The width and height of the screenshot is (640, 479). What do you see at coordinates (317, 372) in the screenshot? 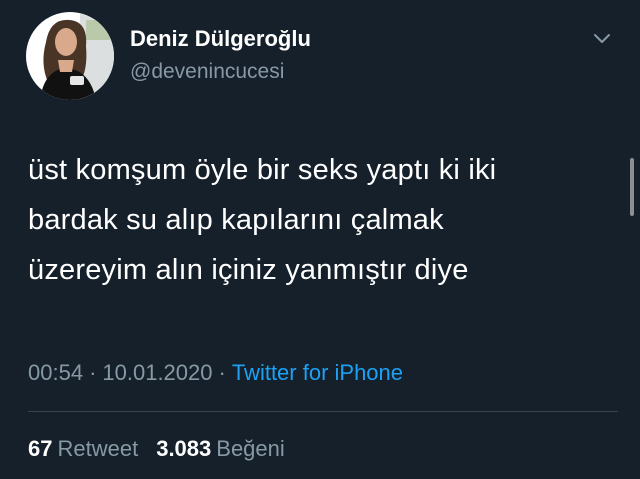
I see `tweet-source-link: Twitter for iPhone` at bounding box center [317, 372].